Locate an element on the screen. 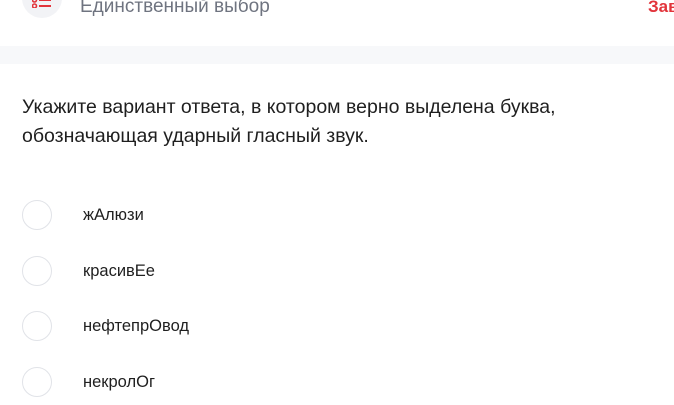 The width and height of the screenshot is (674, 405). list-icon is located at coordinates (41, 4).